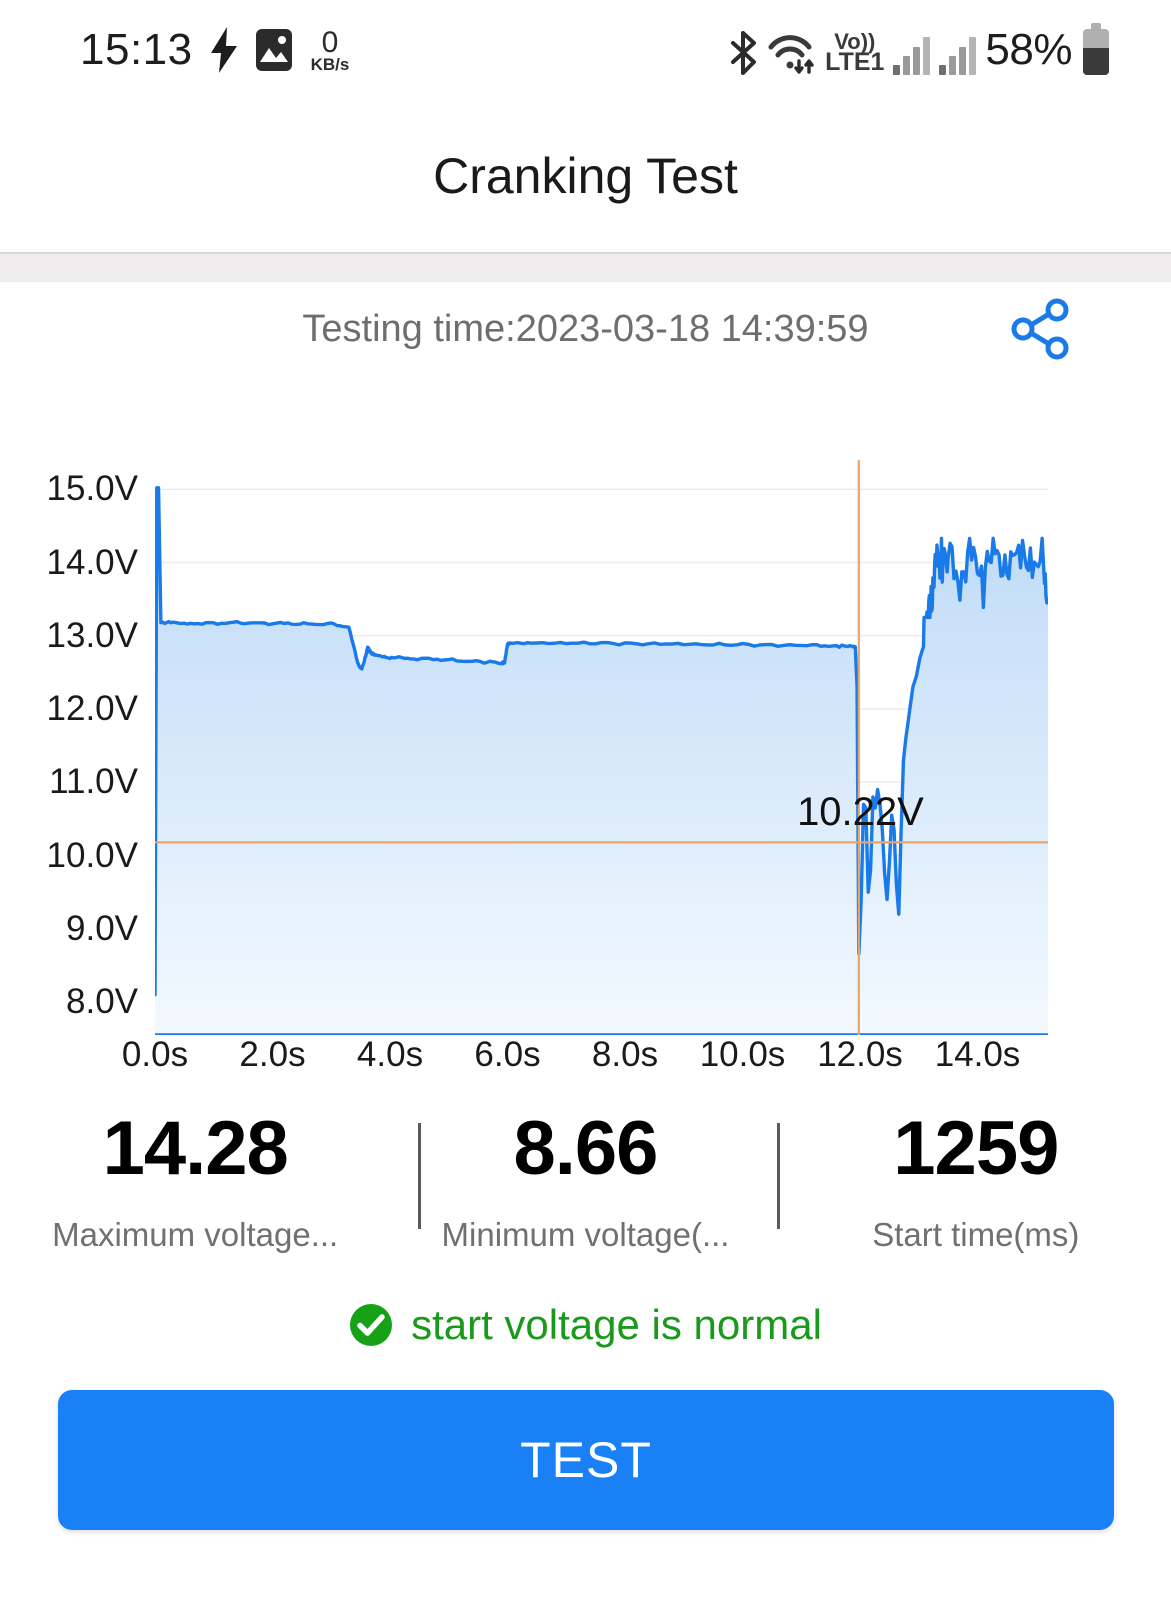 Image resolution: width=1171 pixels, height=1600 pixels. Describe the element at coordinates (742, 1054) in the screenshot. I see `x-axis-tick-label: 10.0s` at that location.